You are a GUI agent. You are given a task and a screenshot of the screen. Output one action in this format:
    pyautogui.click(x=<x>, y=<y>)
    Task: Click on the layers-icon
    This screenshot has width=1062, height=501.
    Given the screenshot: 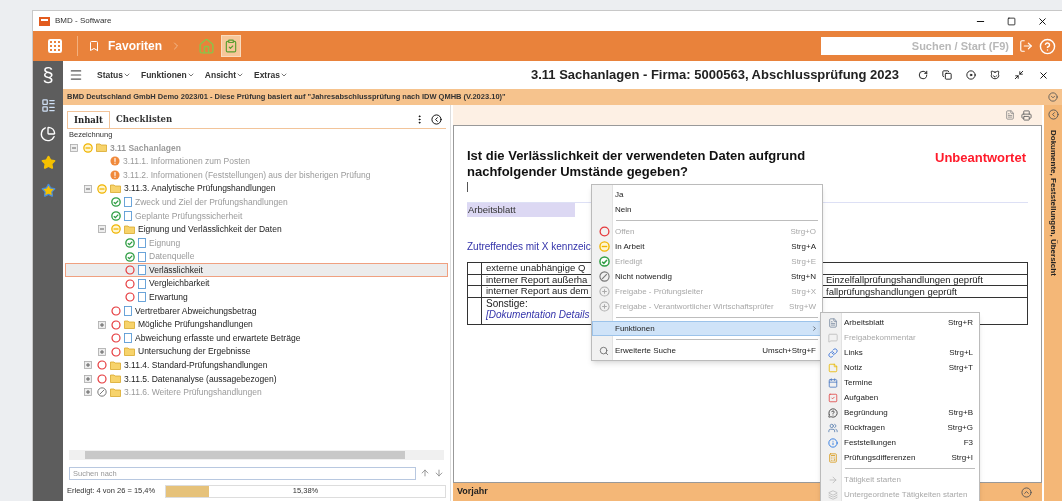 What is the action you would take?
    pyautogui.click(x=833, y=494)
    